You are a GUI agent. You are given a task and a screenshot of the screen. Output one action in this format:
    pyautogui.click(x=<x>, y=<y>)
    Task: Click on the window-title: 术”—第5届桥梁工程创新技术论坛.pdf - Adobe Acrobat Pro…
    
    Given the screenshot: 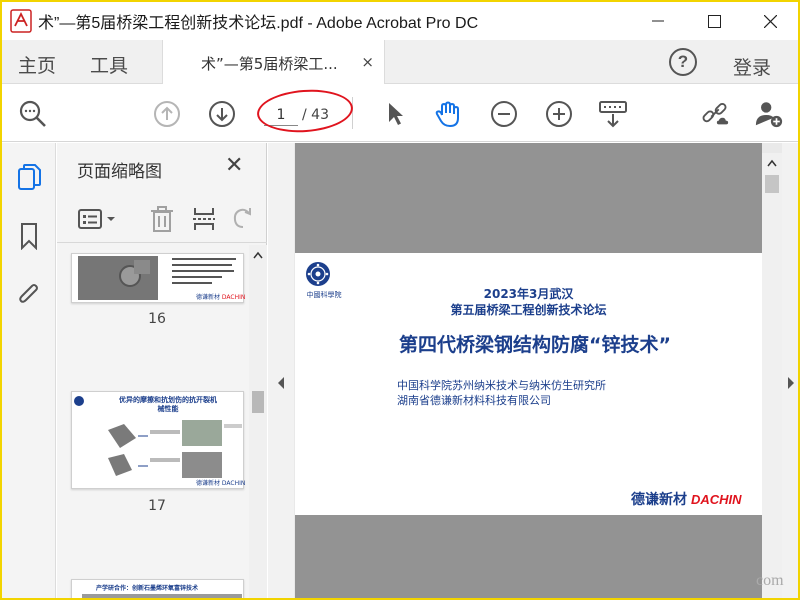 What is the action you would take?
    pyautogui.click(x=258, y=23)
    